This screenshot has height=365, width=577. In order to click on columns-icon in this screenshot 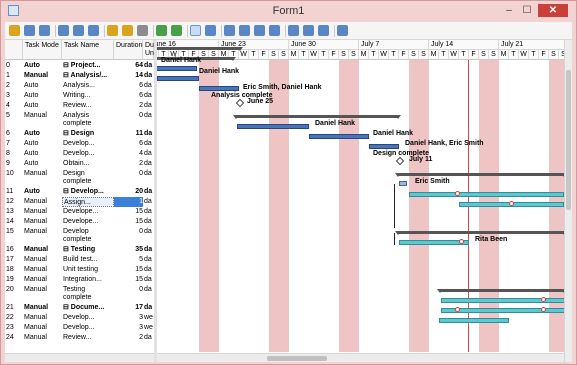, I will do `click(229, 30)`.